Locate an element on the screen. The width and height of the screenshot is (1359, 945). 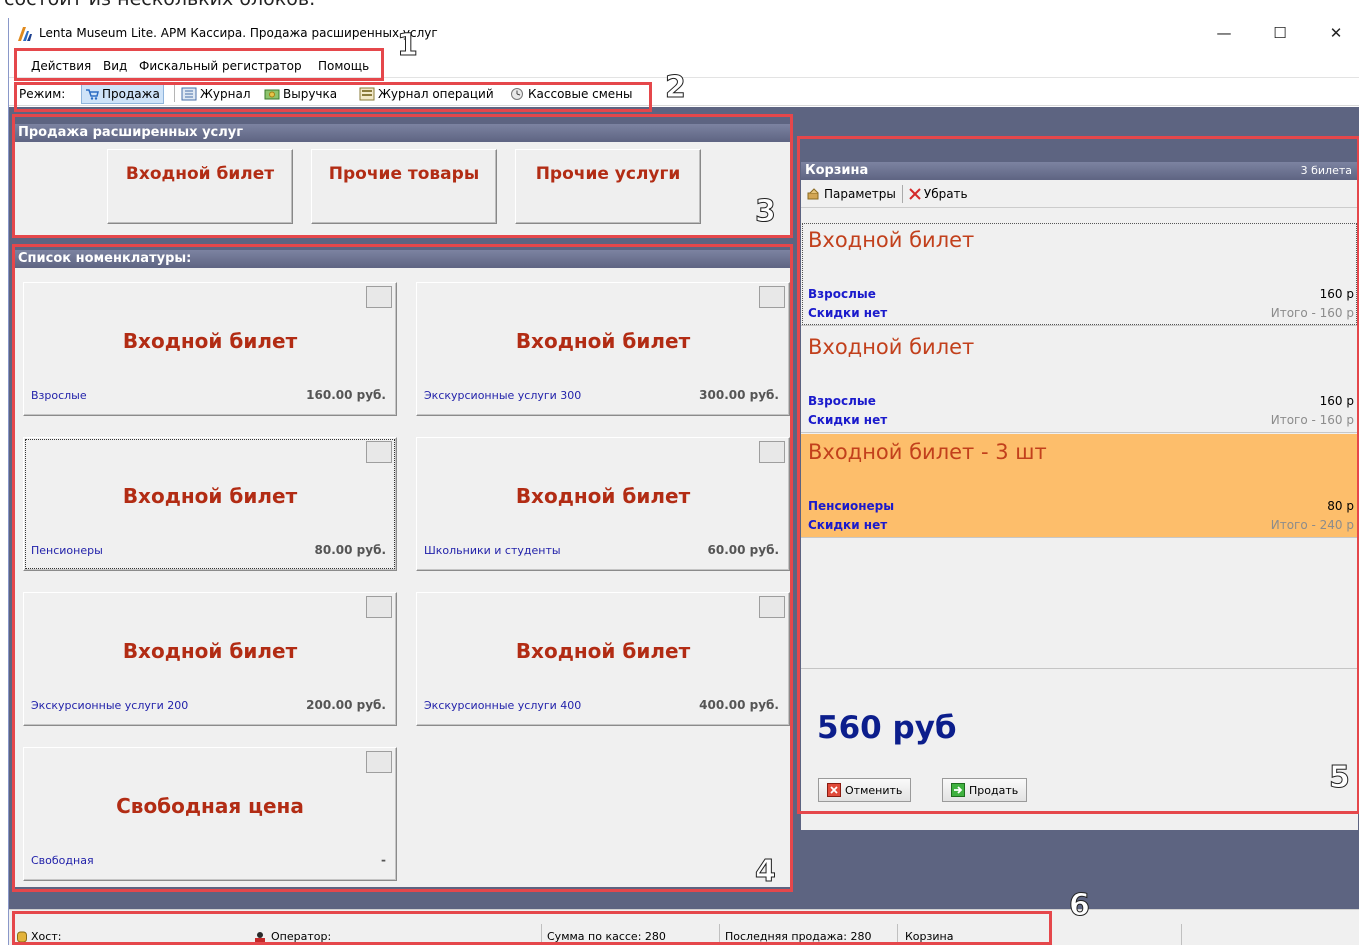
service-other-goods-button: Прочие товары is located at coordinates (404, 186).